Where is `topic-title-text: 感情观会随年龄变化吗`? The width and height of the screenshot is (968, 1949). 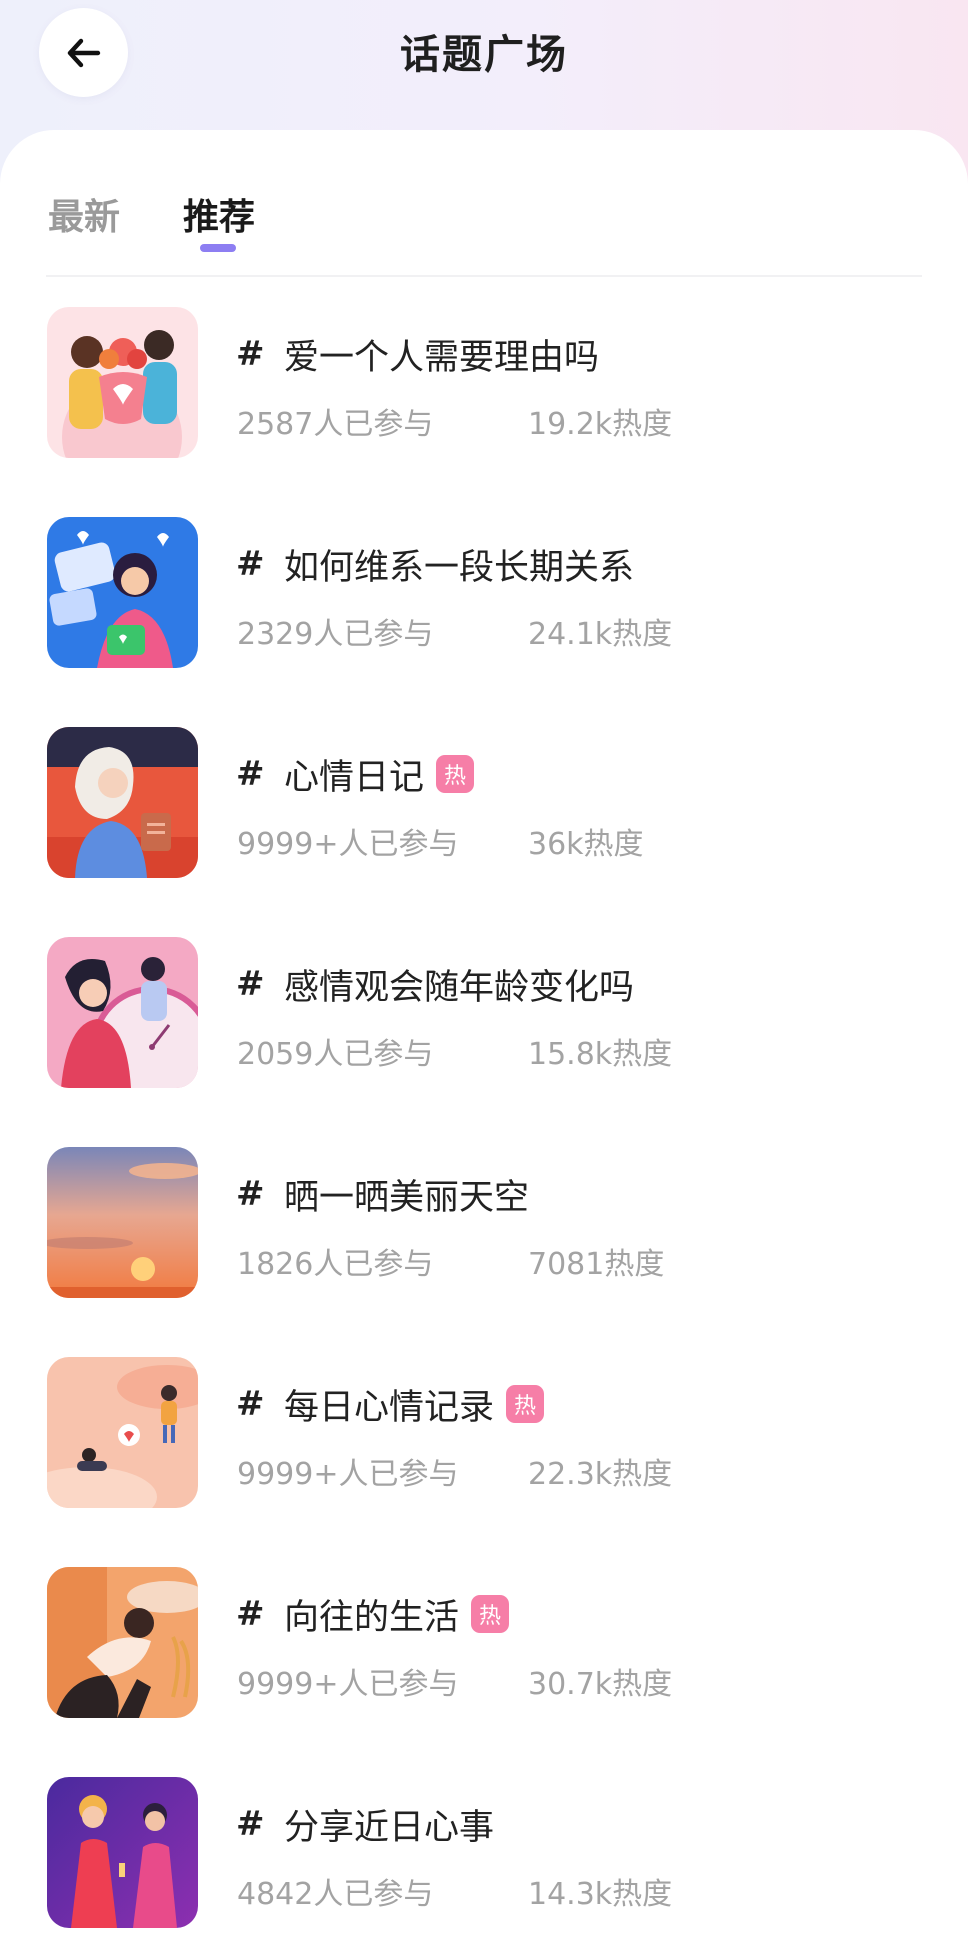 topic-title-text: 感情观会随年龄变化吗 is located at coordinates (459, 987).